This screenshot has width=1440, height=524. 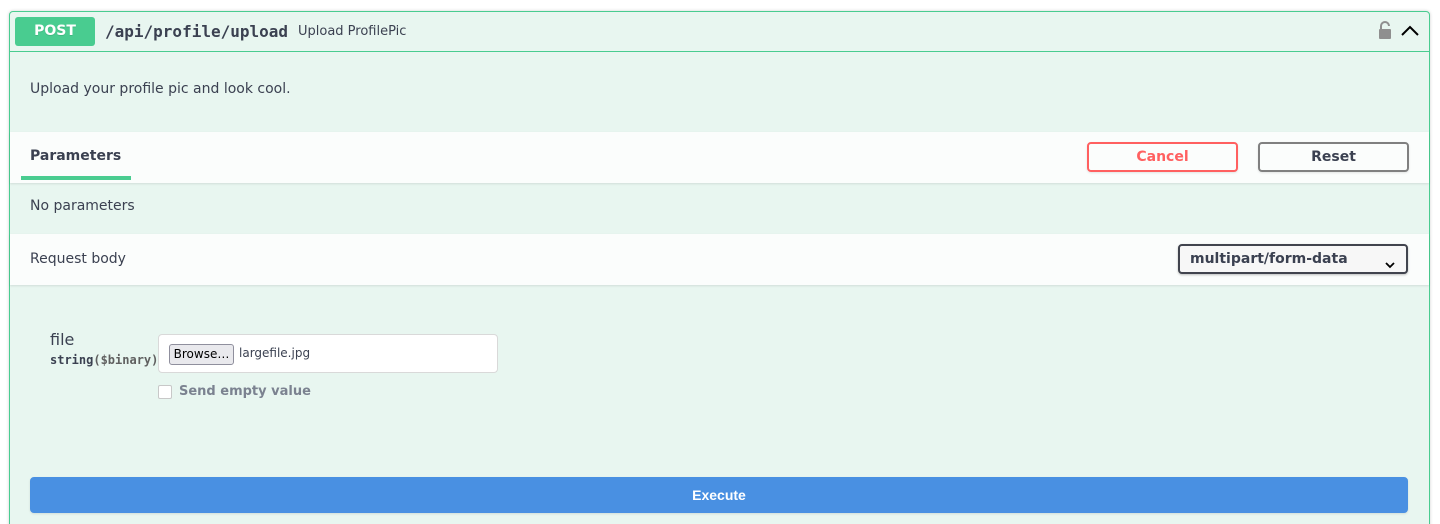 I want to click on chevron-down-icon, so click(x=1390, y=262).